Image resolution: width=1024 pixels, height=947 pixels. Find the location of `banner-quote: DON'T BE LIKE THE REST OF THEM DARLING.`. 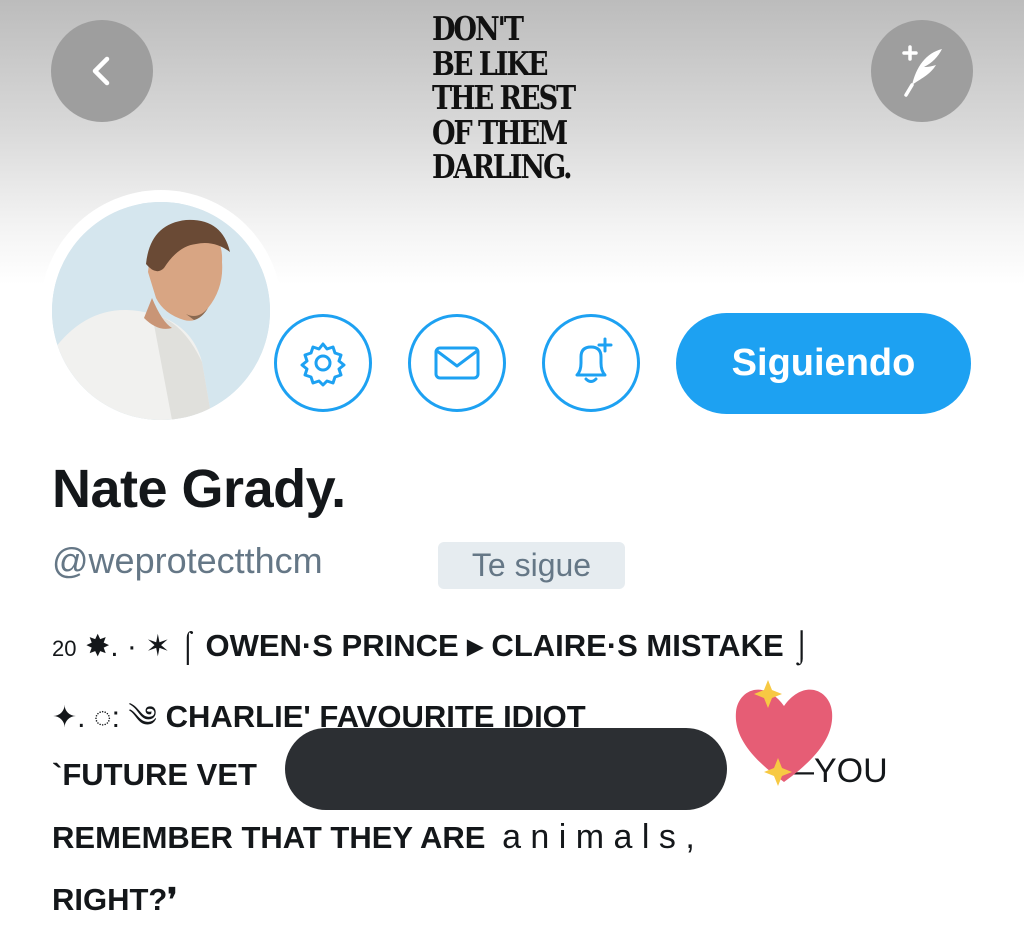

banner-quote: DON'T BE LIKE THE REST OF THEM DARLING. is located at coordinates (506, 97).